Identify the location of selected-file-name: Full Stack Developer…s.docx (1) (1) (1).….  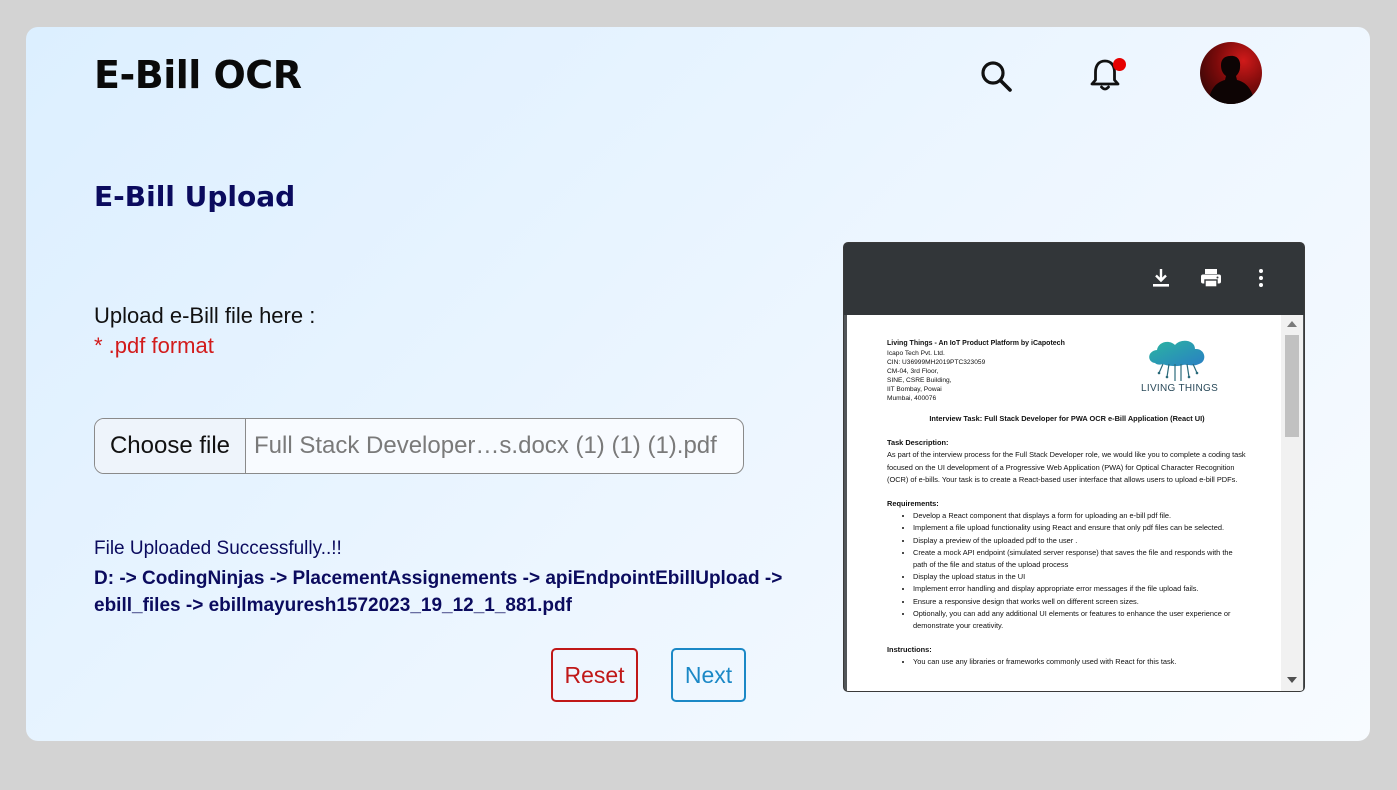
(485, 445).